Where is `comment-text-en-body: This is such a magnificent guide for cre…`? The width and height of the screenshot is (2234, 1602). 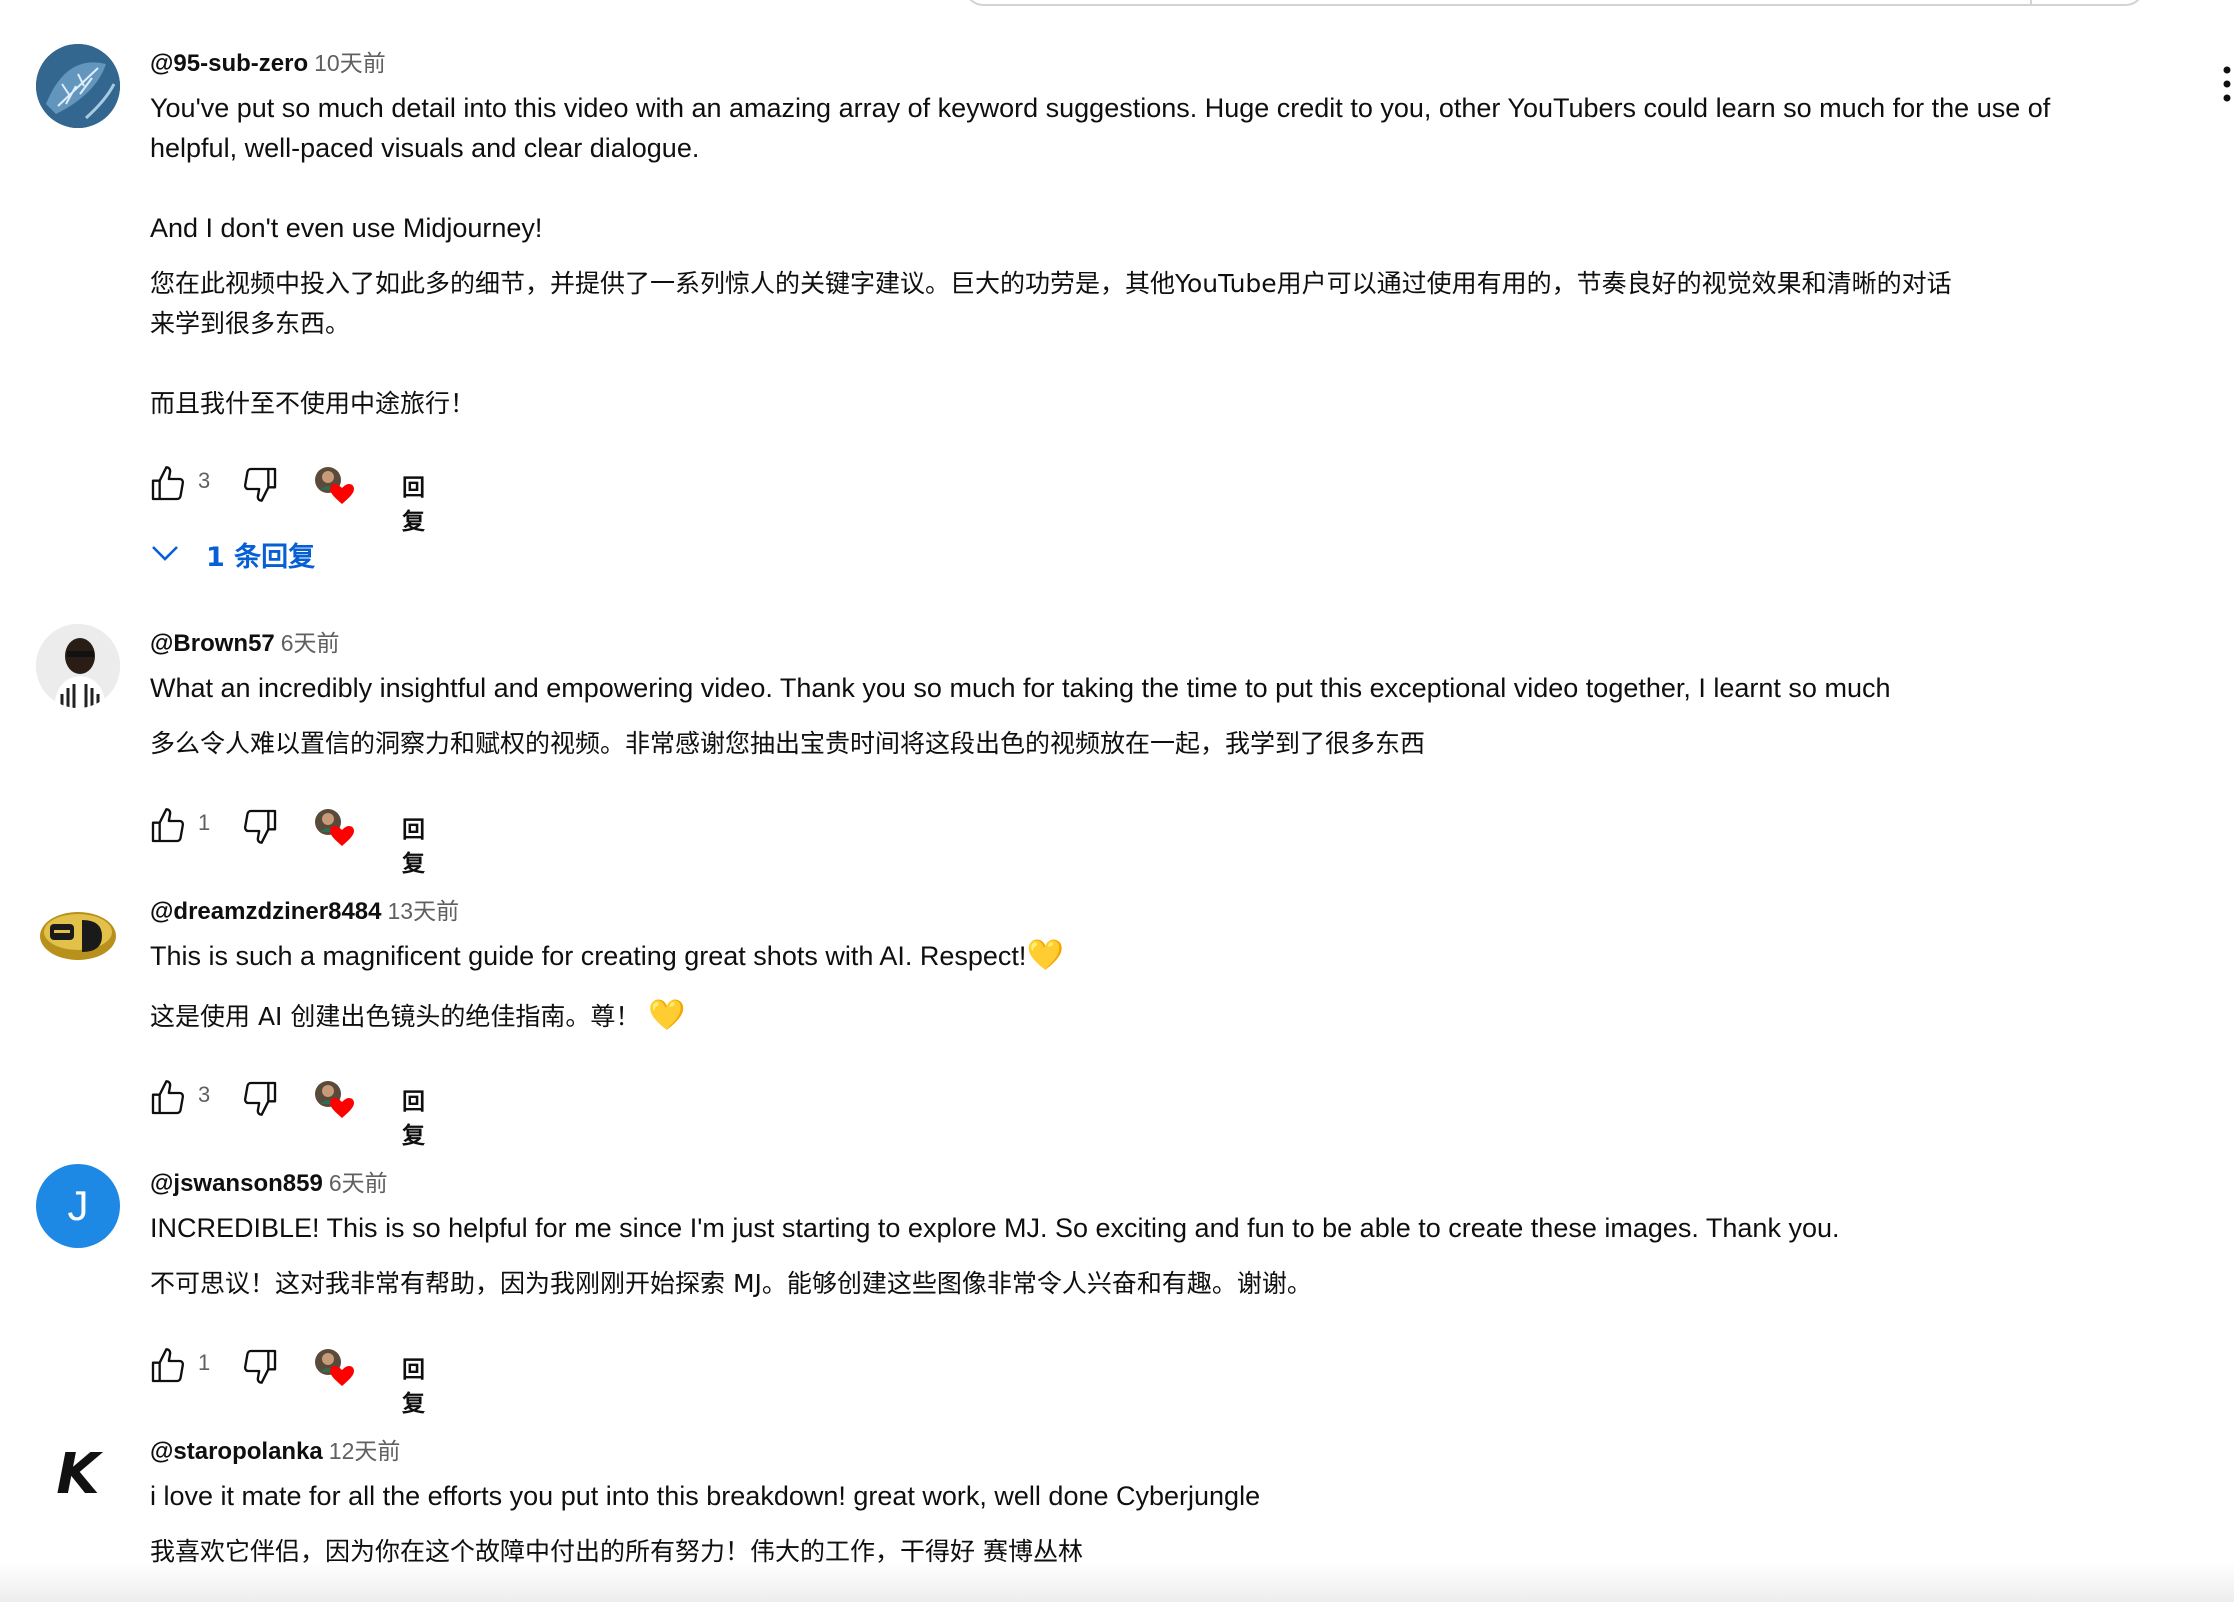 comment-text-en-body: This is such a magnificent guide for cre… is located at coordinates (588, 956).